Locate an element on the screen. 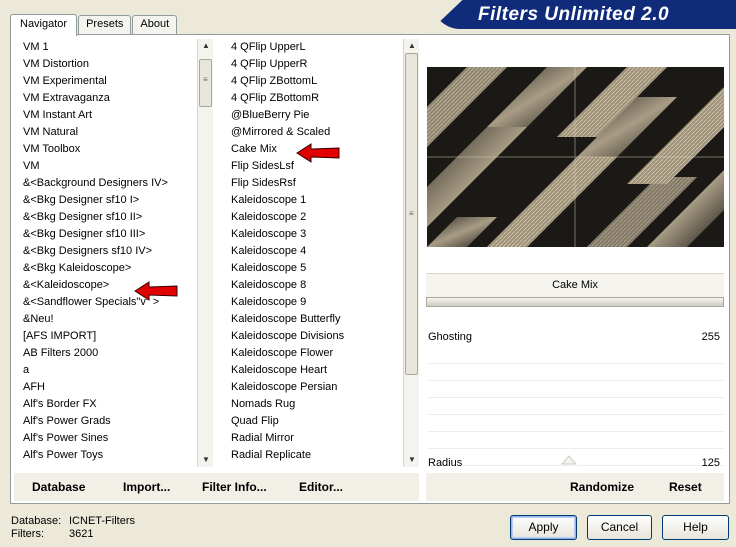 The image size is (736, 547). category-item: VM 1 is located at coordinates (111, 47).